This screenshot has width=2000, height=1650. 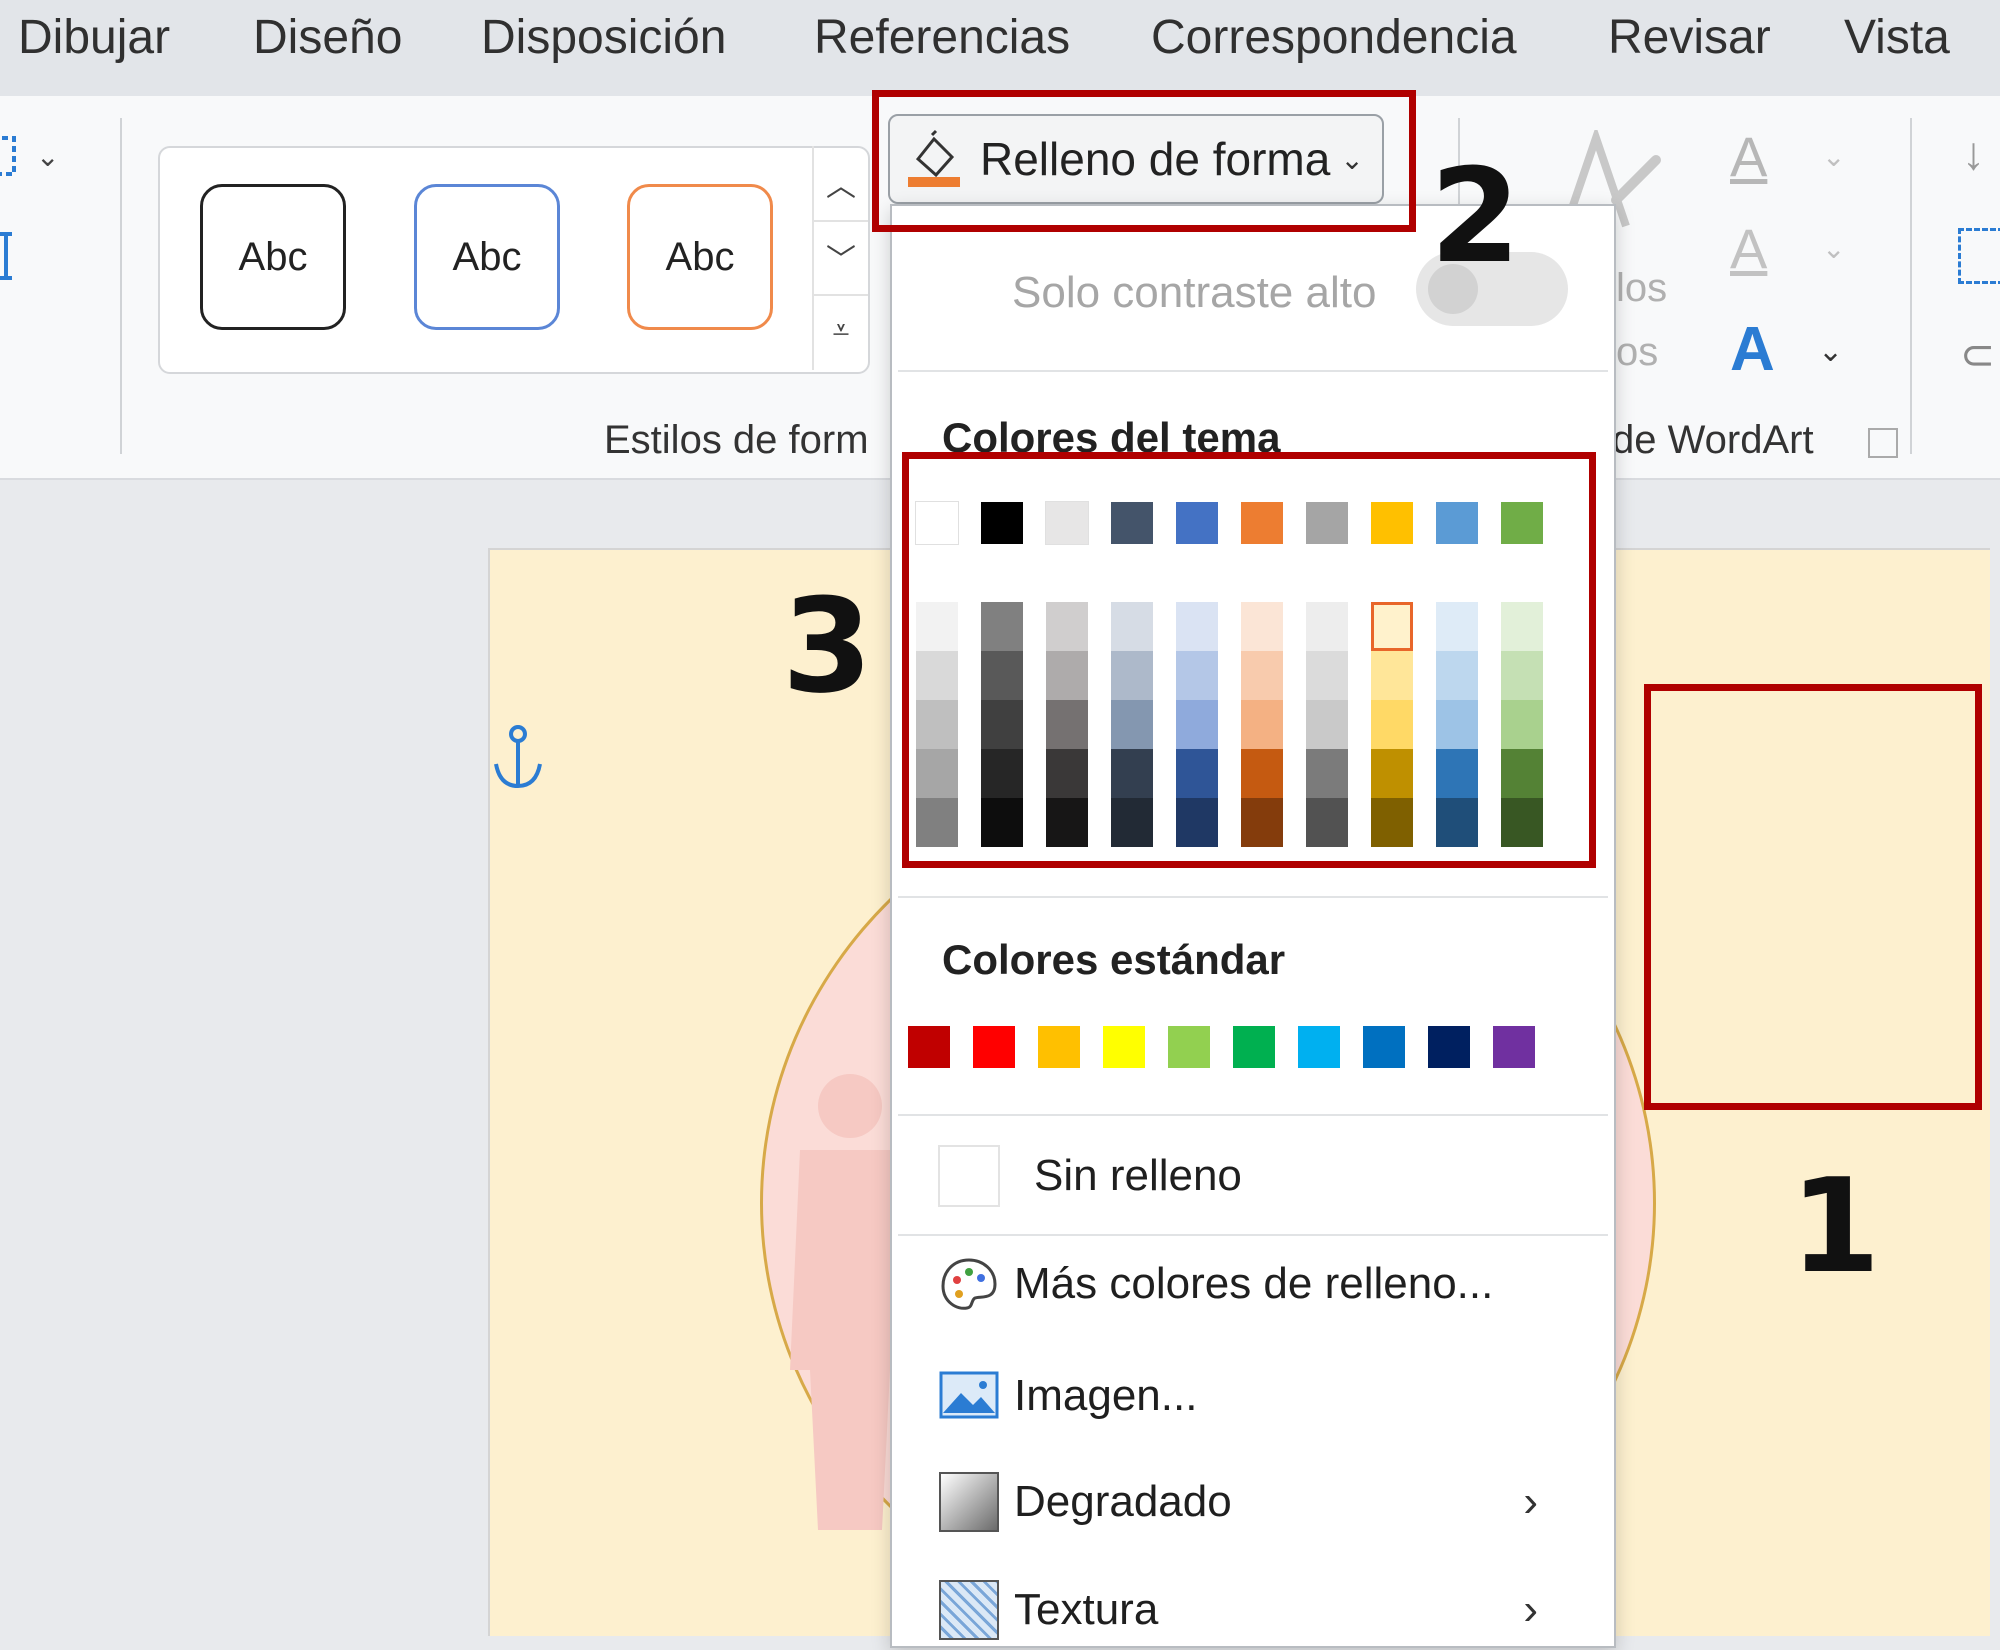 I want to click on tab-disposicion: Disposición, so click(x=603, y=37).